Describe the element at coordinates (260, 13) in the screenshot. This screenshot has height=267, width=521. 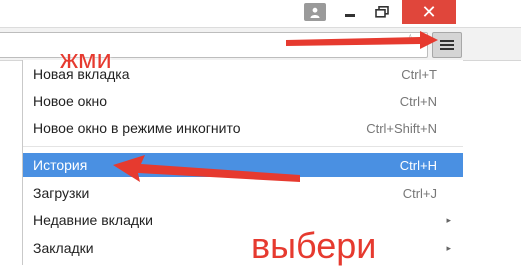
I see `title-bar: ✕` at that location.